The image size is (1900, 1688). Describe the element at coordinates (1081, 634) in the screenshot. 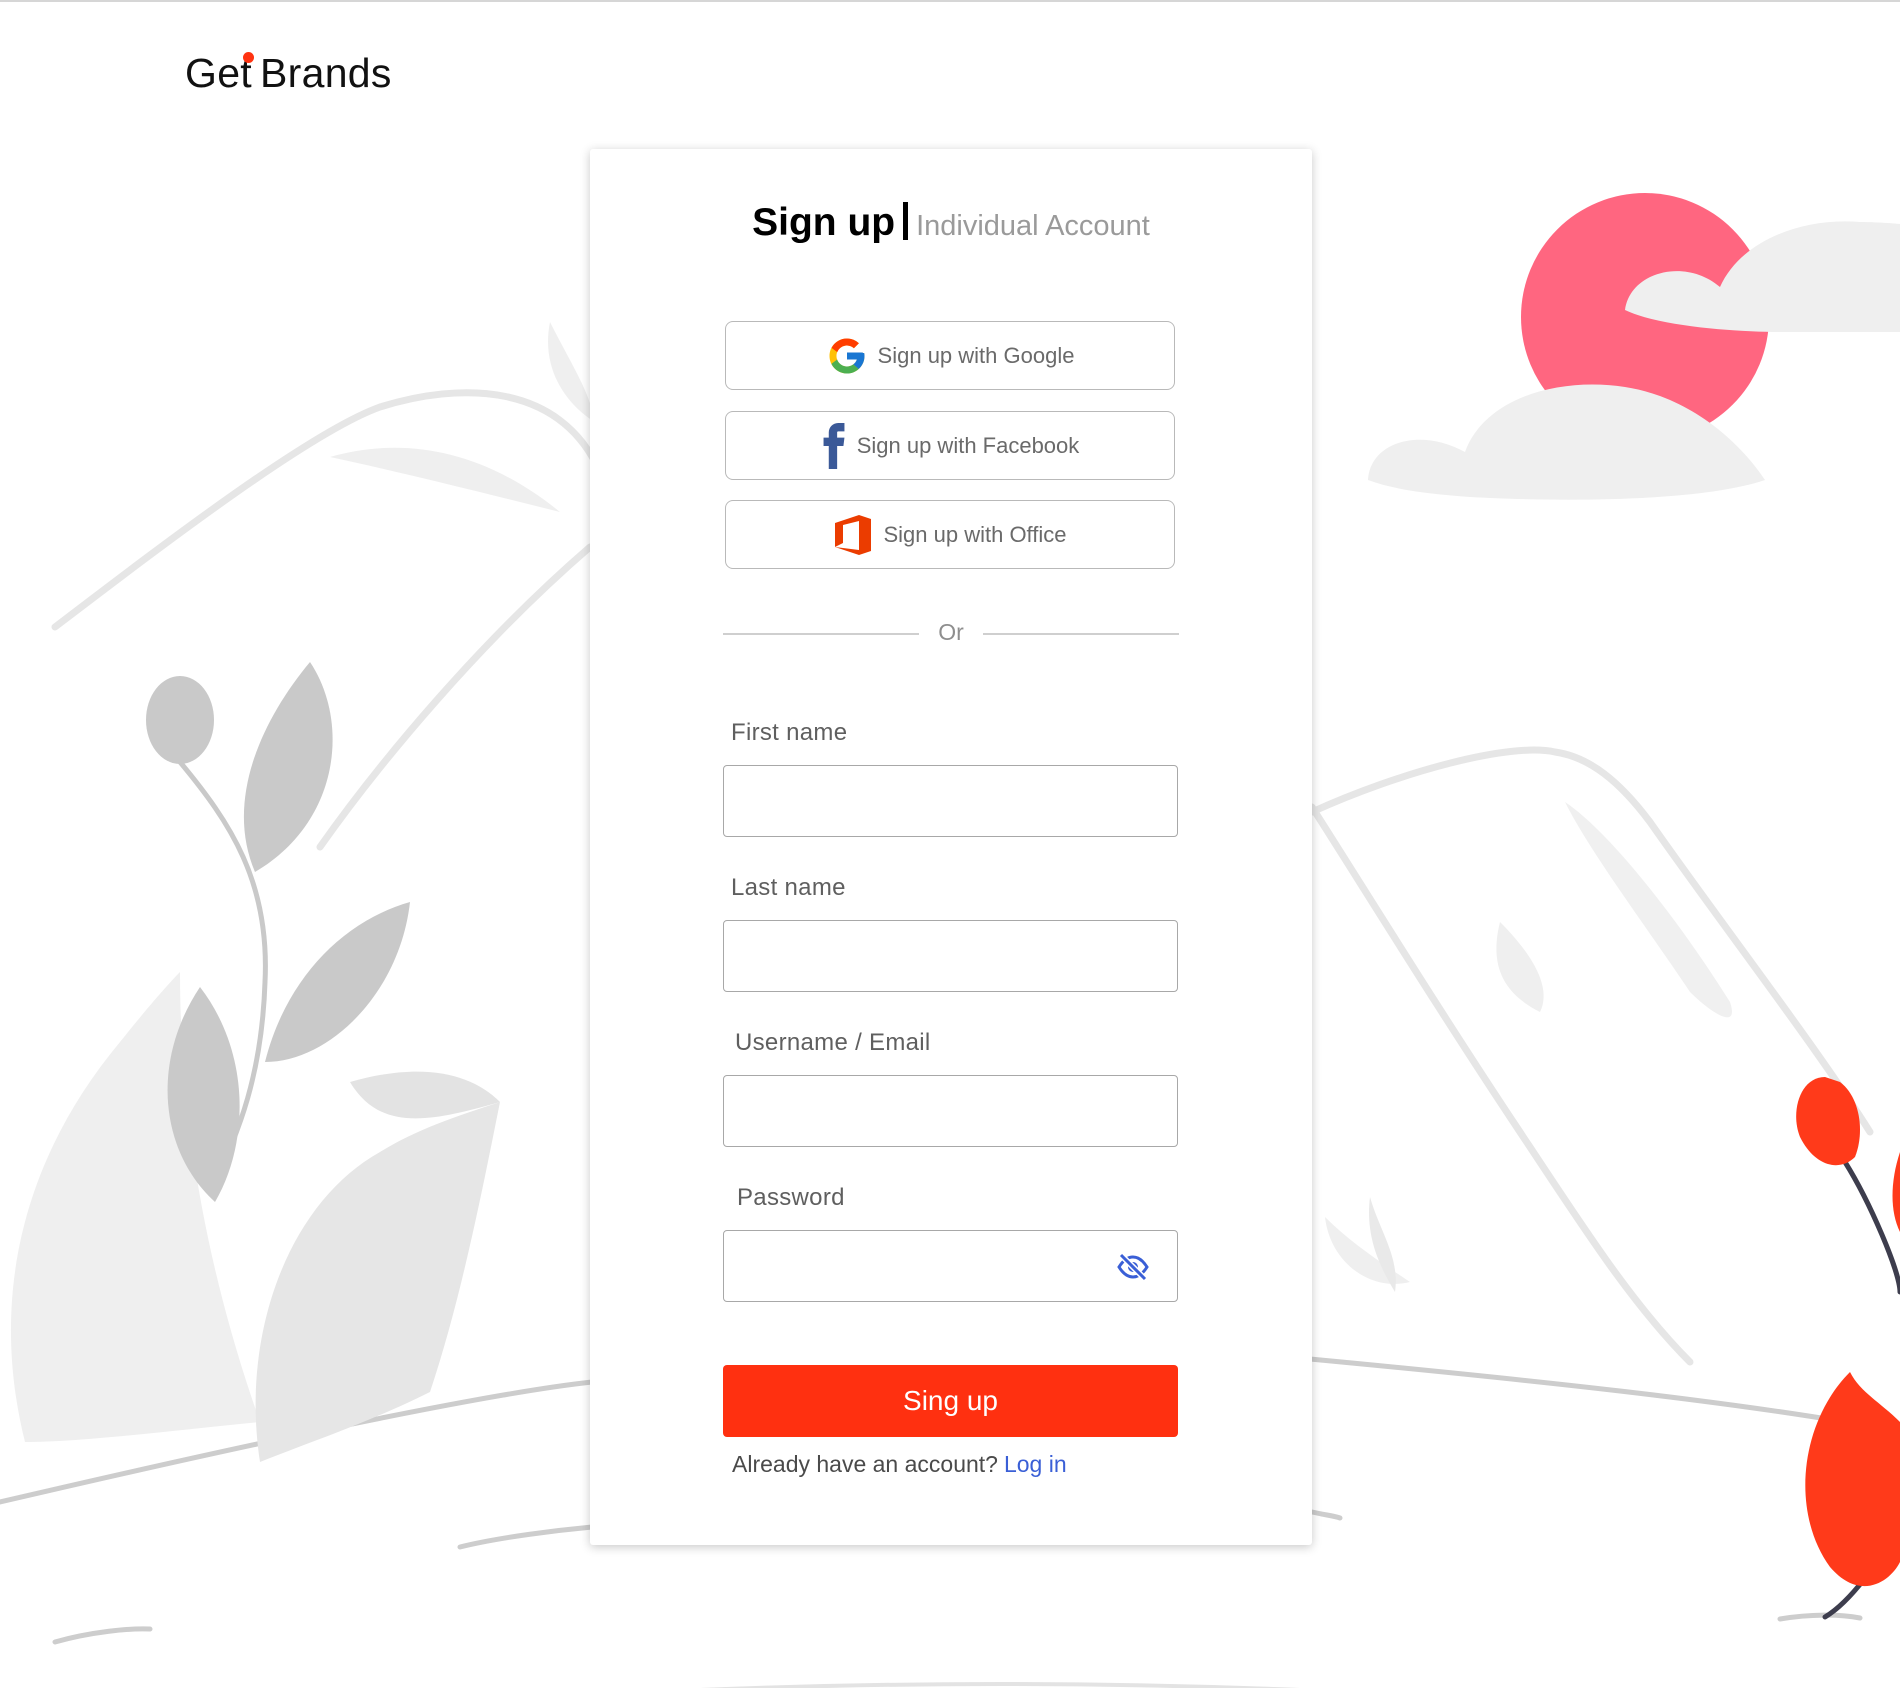

I see `divider-line-right` at that location.